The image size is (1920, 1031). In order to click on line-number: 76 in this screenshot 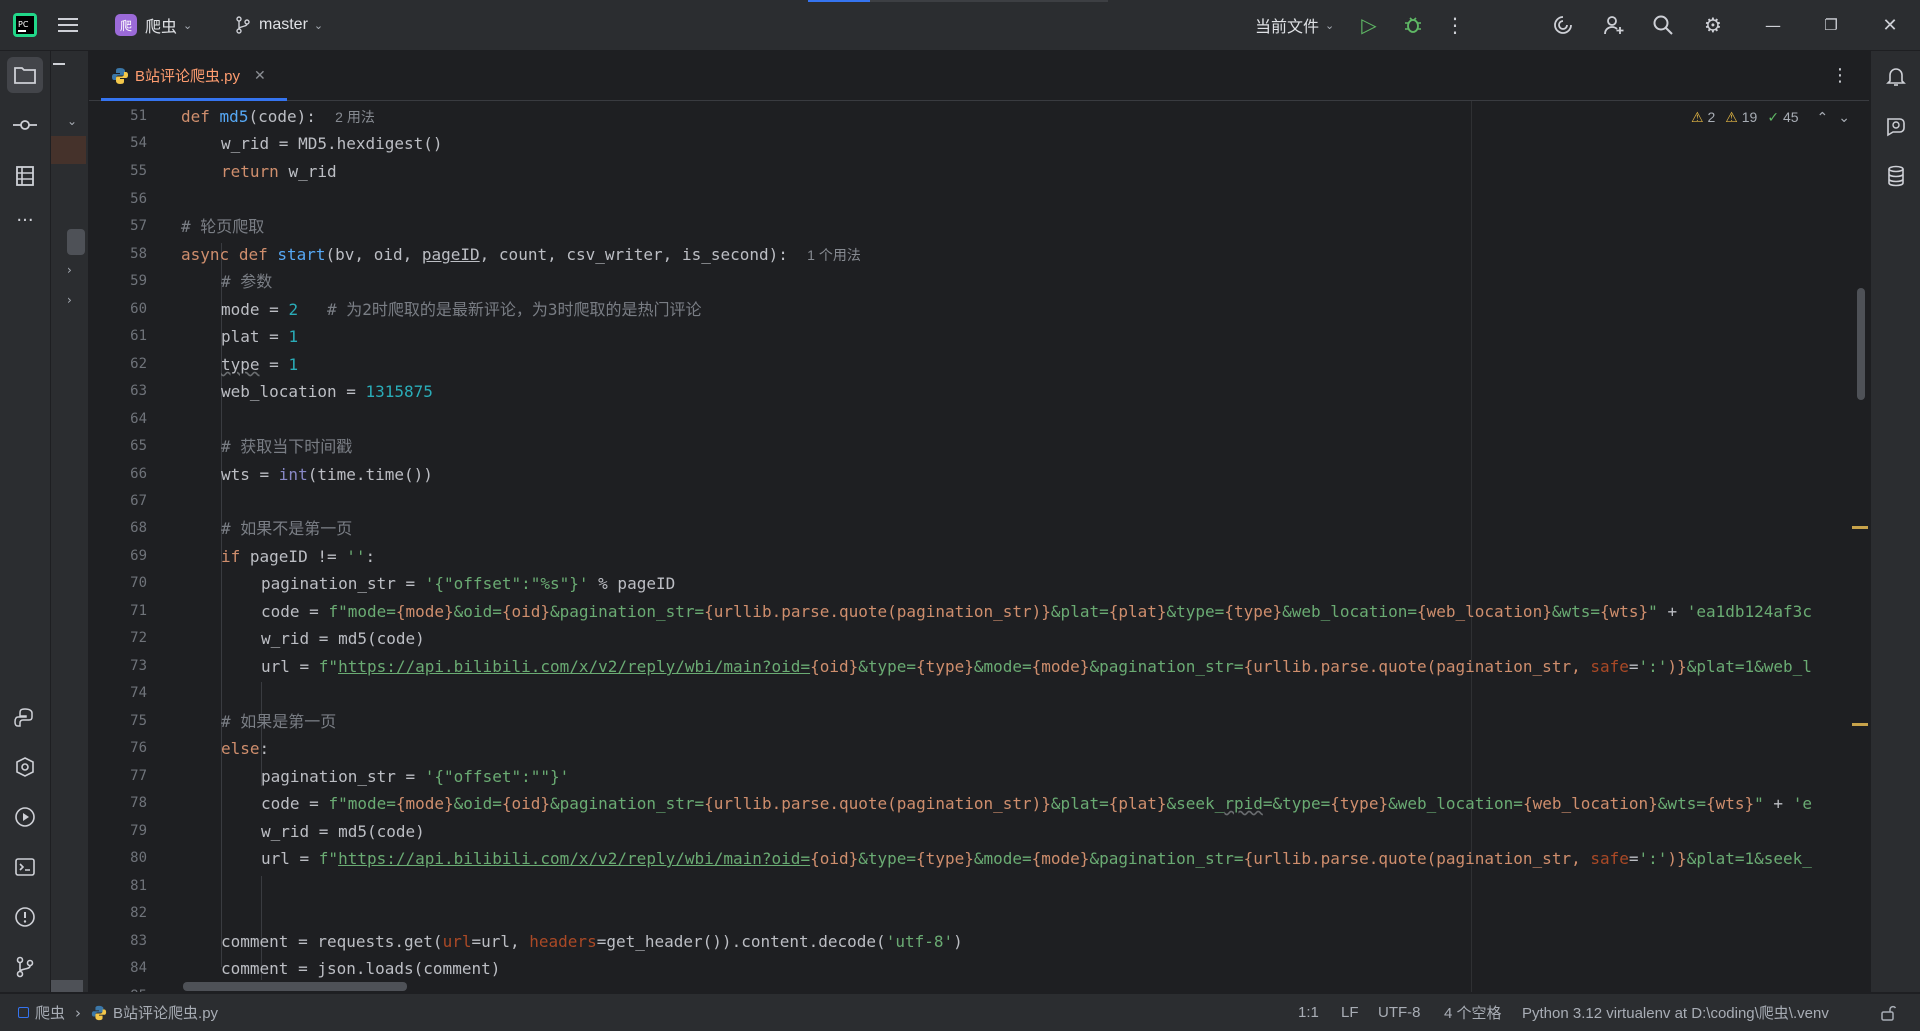, I will do `click(138, 748)`.